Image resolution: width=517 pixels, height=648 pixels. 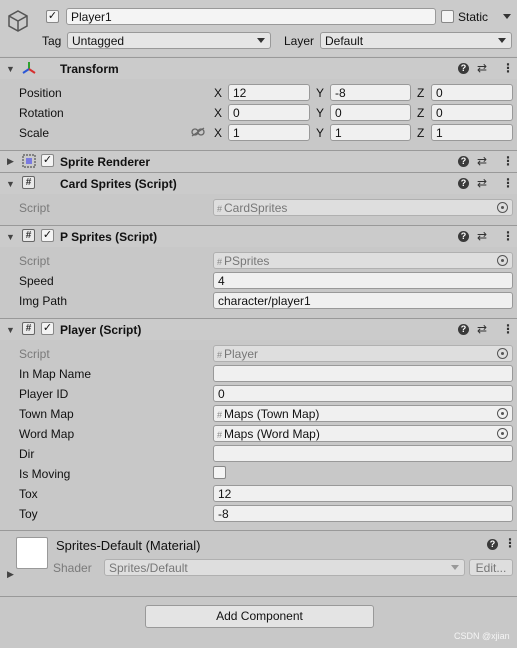 What do you see at coordinates (128, 545) in the screenshot?
I see `material-title: Sprites-Default (Material)` at bounding box center [128, 545].